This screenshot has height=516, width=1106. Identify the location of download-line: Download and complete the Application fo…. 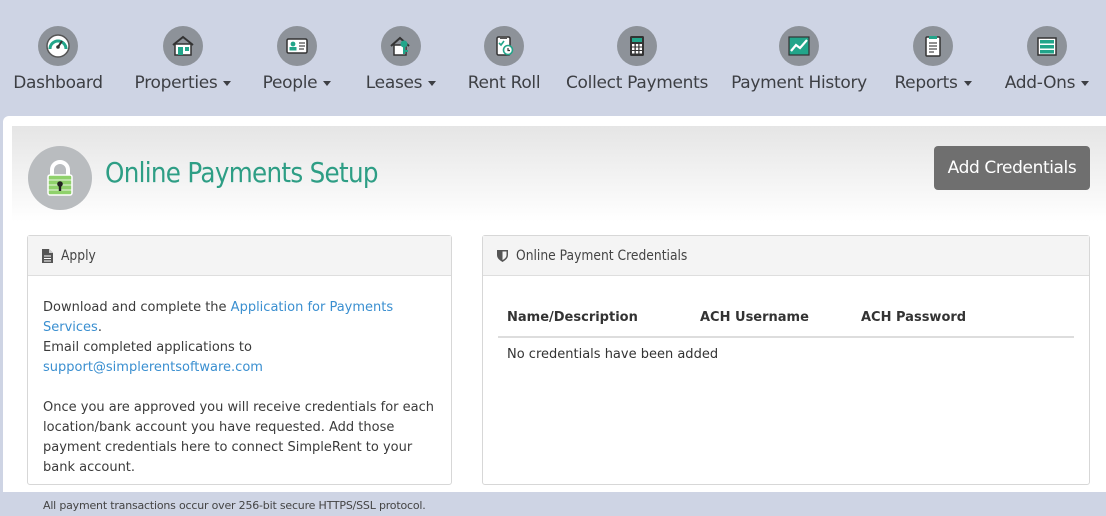
(243, 318).